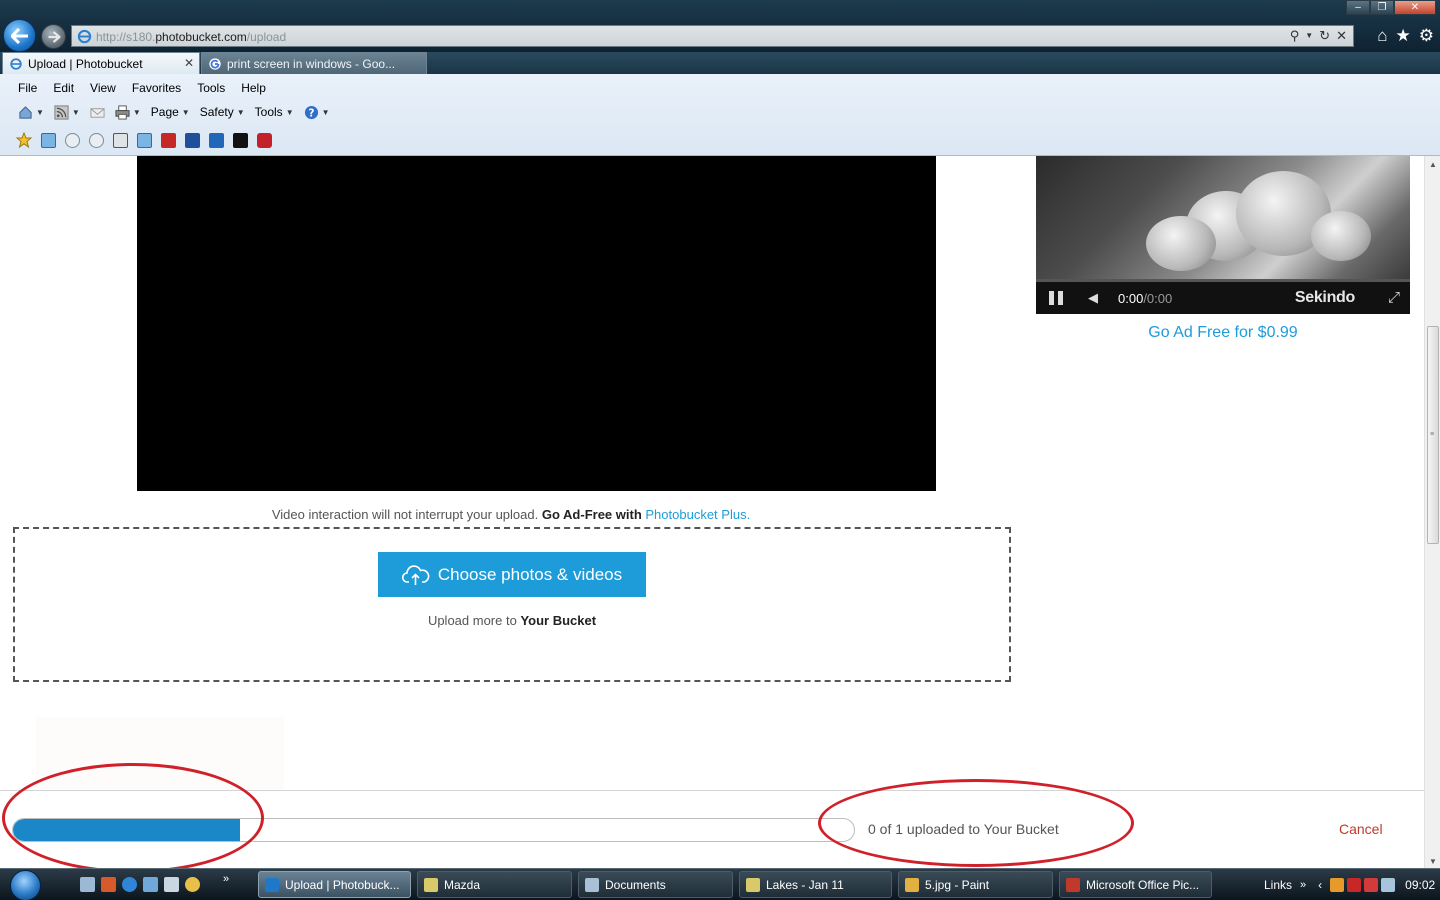 The width and height of the screenshot is (1440, 900). What do you see at coordinates (1433, 435) in the screenshot?
I see `scroll-thumb: ≡` at bounding box center [1433, 435].